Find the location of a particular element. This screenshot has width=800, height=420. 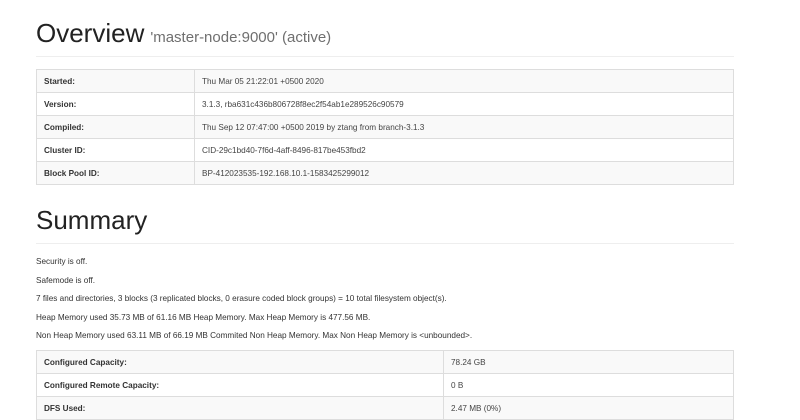

row-value: Thu Mar 05 21:22:01 +0500 2020 is located at coordinates (464, 81).